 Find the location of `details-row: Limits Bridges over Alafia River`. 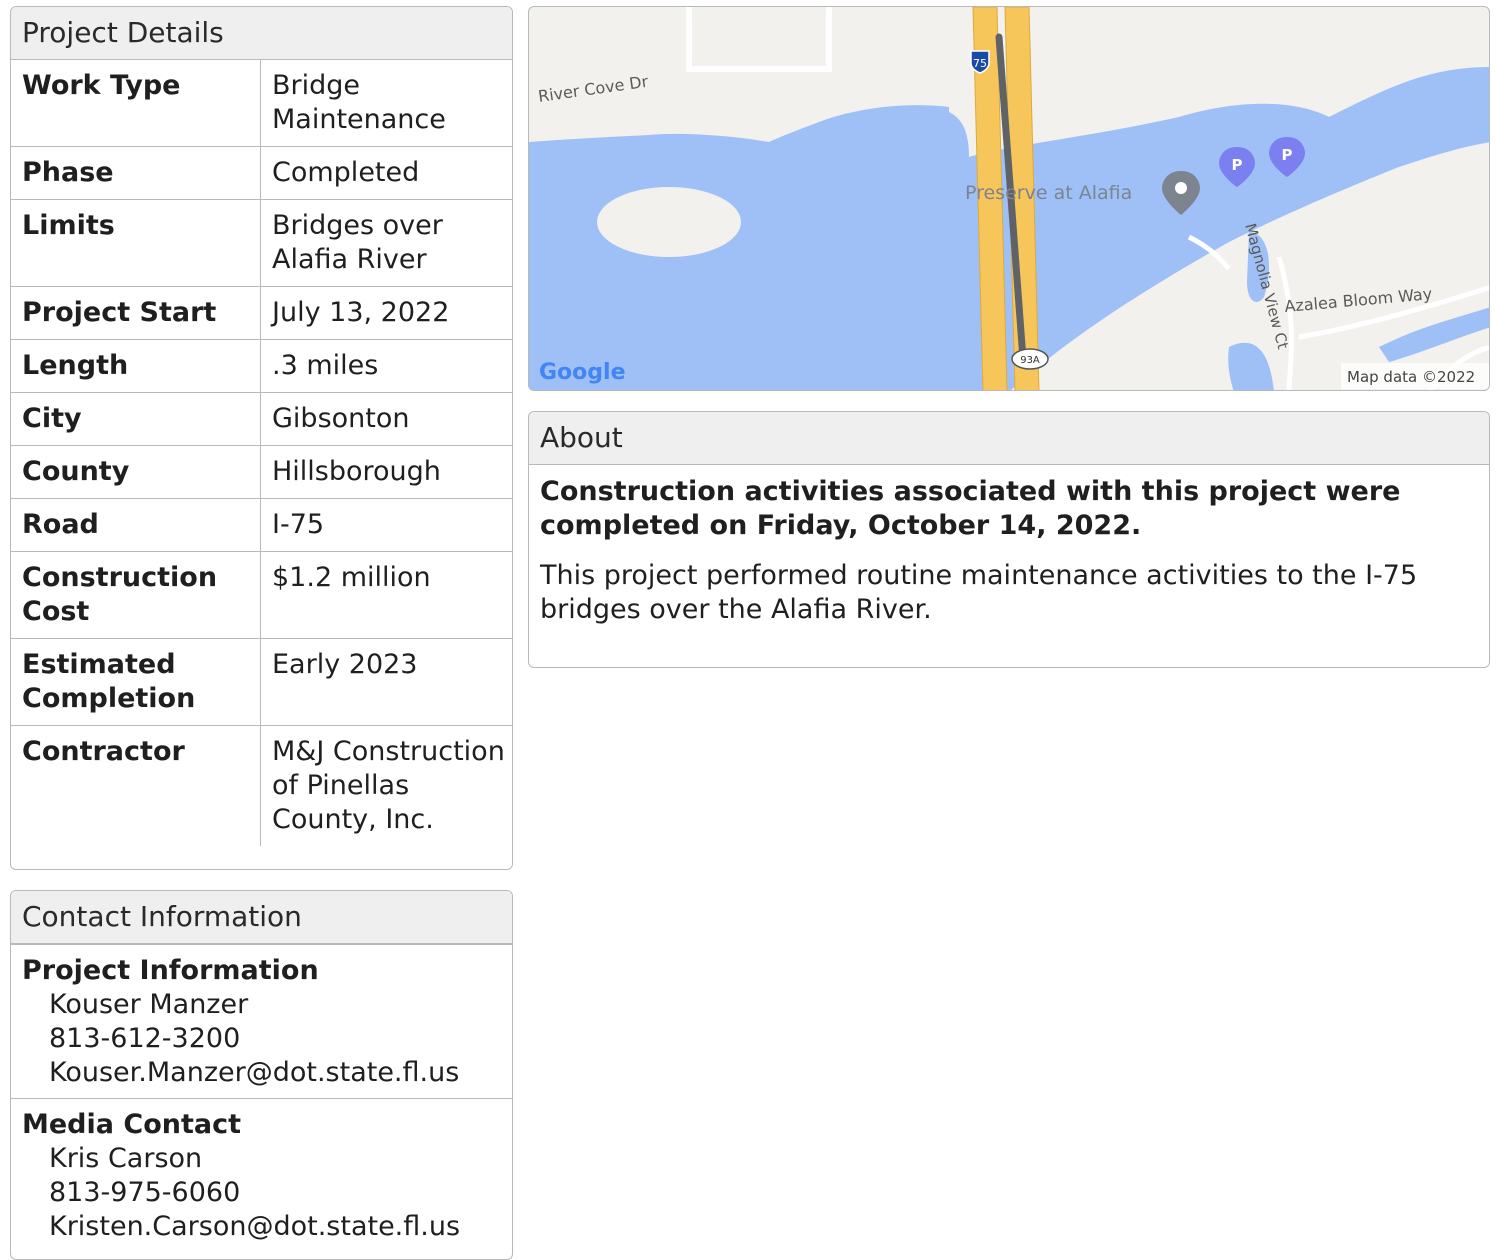

details-row: Limits Bridges over Alafia River is located at coordinates (261, 243).